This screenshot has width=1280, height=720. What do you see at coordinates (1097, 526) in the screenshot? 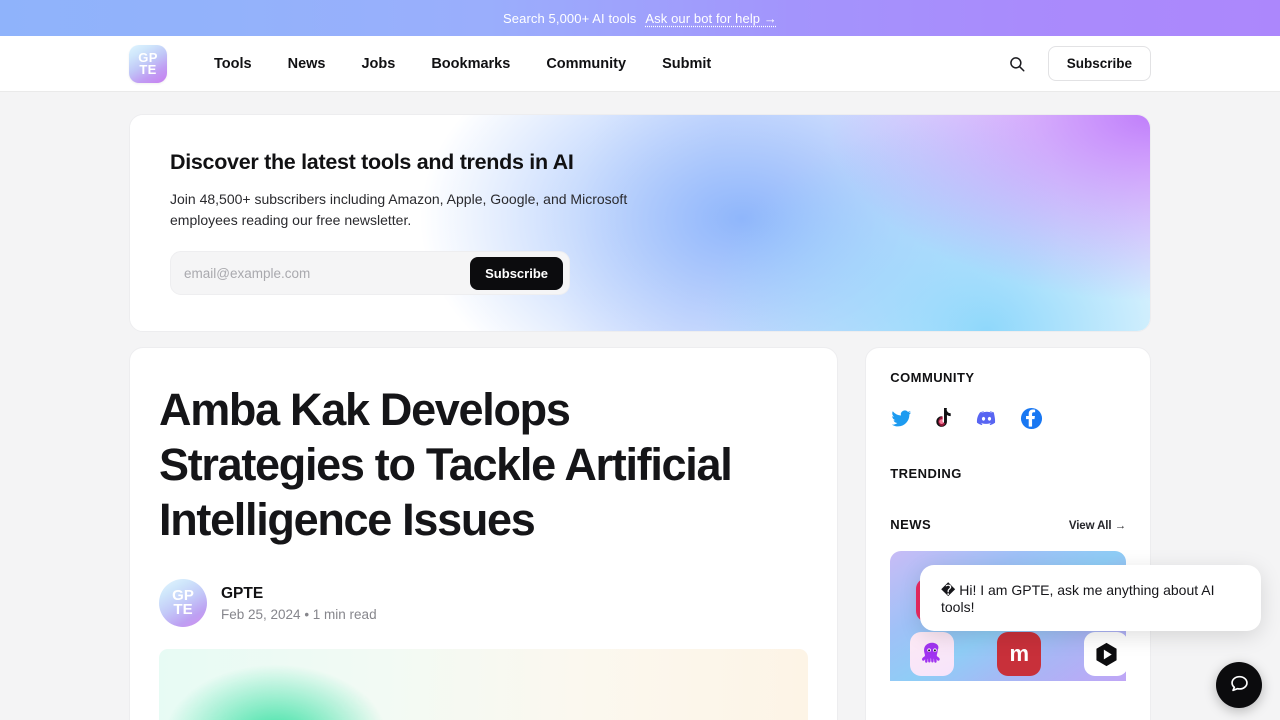
I see `news-view-all-link: View All →` at bounding box center [1097, 526].